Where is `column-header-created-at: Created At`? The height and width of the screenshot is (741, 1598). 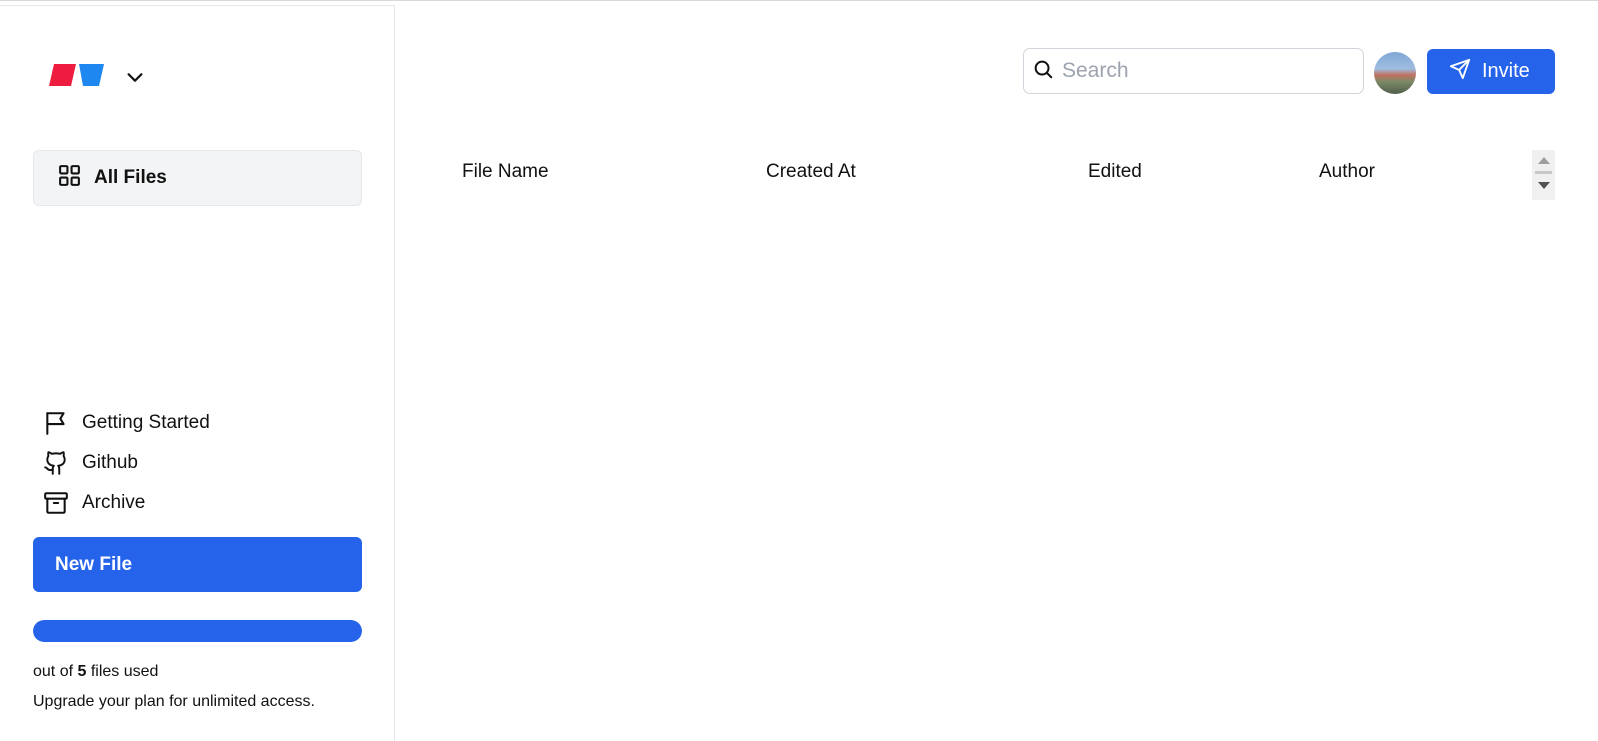 column-header-created-at: Created At is located at coordinates (811, 172).